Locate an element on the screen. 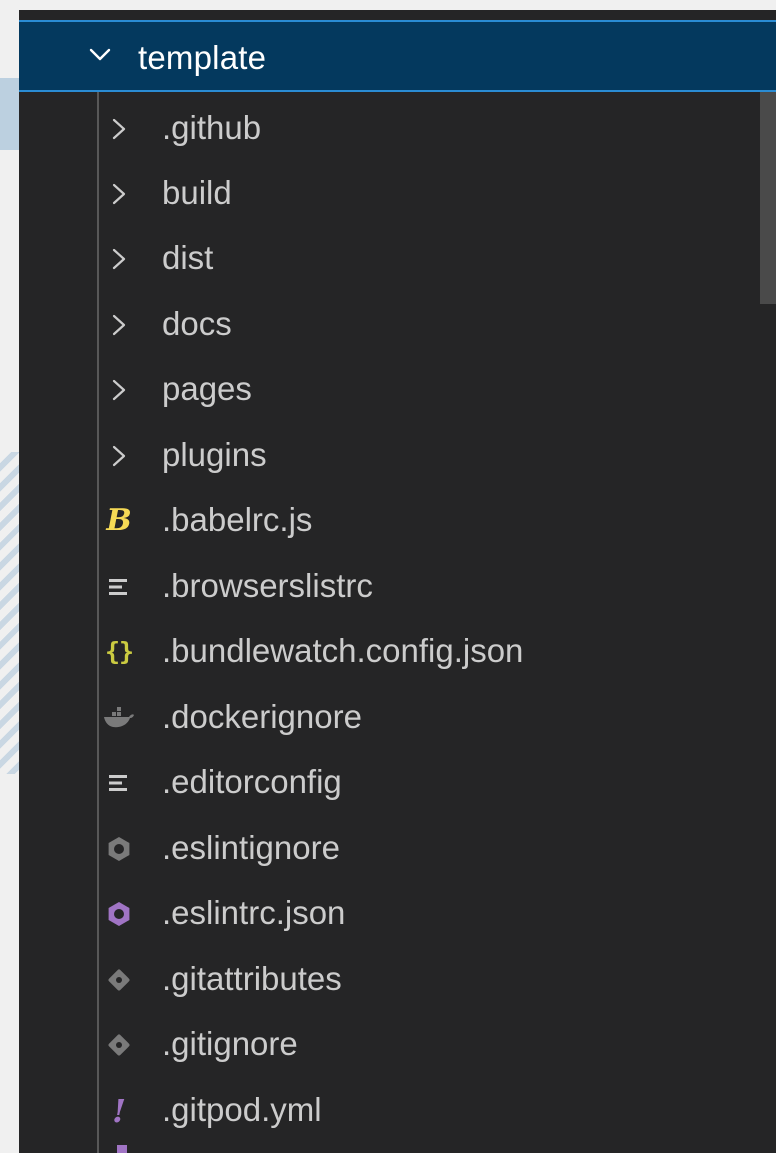 This screenshot has height=1153, width=776. folder-item-docs: docs is located at coordinates (389, 324).